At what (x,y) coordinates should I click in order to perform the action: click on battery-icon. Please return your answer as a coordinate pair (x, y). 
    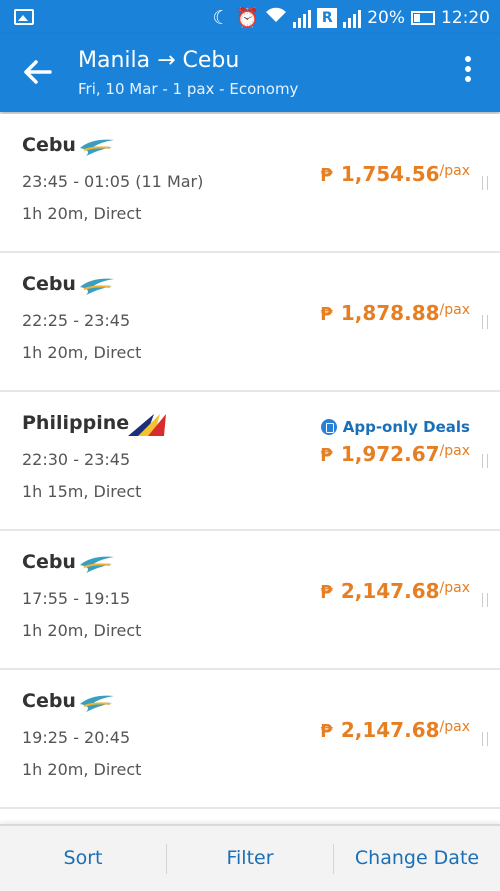
    Looking at the image, I should click on (423, 17).